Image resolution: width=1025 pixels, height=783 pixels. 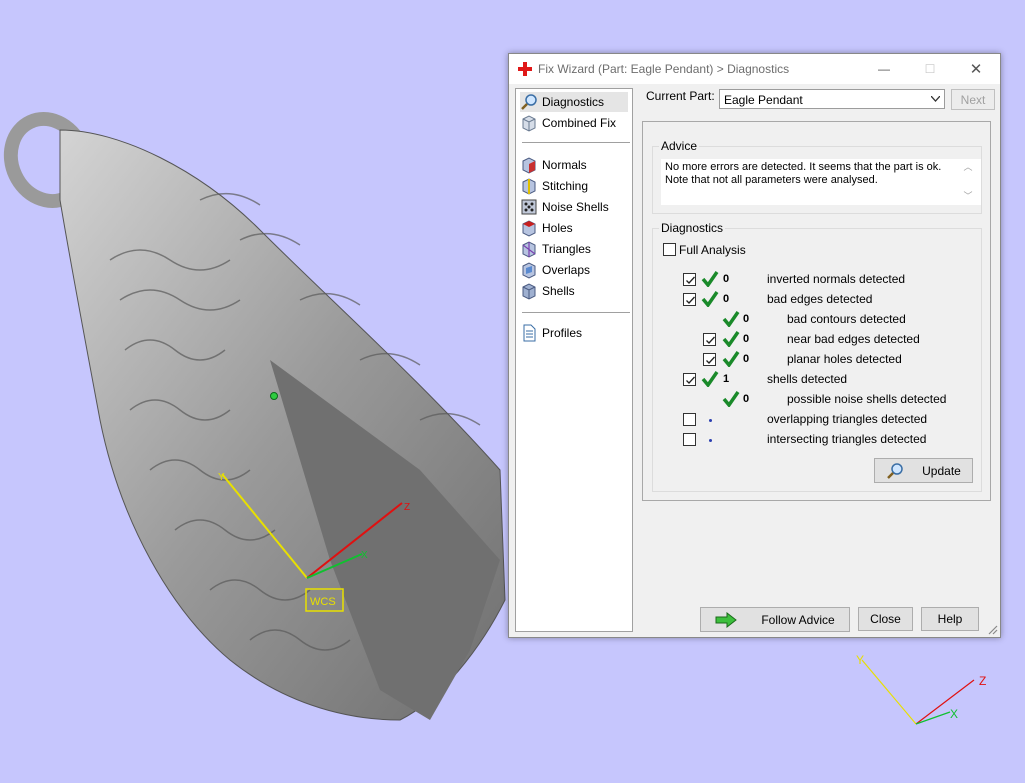 I want to click on sidebar-item-label: Diagnostics, so click(x=573, y=102).